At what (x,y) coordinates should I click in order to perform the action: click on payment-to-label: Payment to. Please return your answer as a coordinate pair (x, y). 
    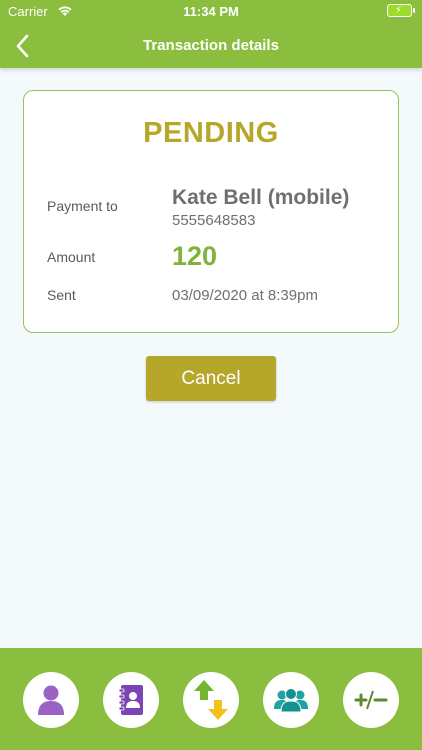
    Looking at the image, I should click on (82, 206).